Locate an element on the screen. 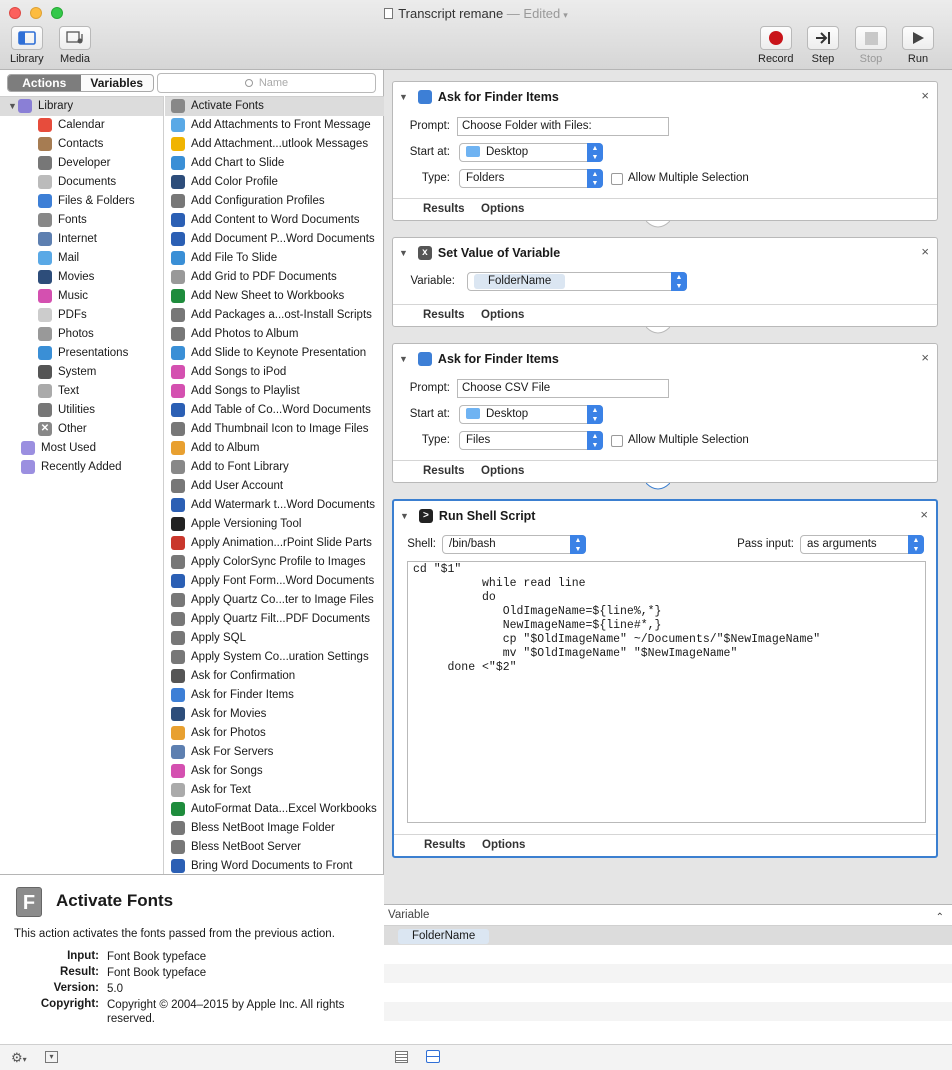  shell-popup: /bin/bash ▲ ▼ is located at coordinates (514, 544).